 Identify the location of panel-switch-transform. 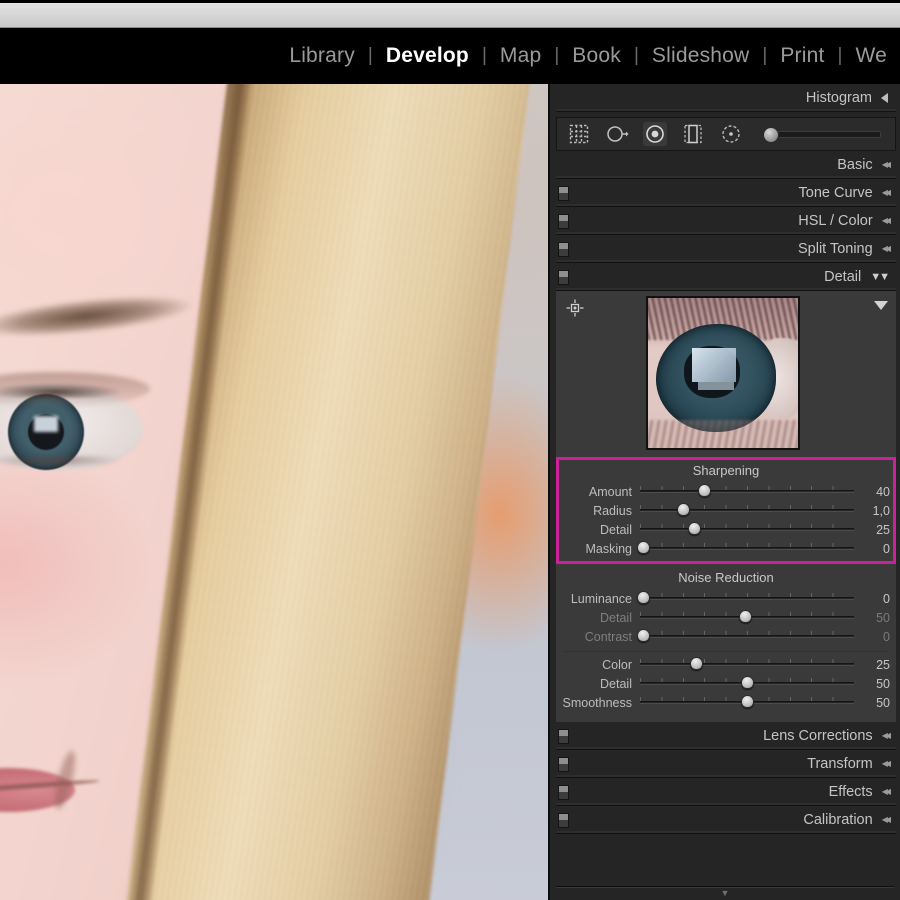
(563, 764).